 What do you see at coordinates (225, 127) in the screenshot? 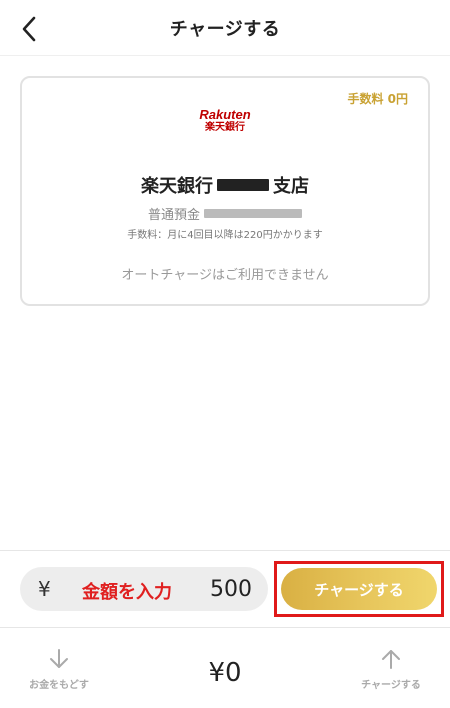
I see `logo-ja-text: 楽天銀行` at bounding box center [225, 127].